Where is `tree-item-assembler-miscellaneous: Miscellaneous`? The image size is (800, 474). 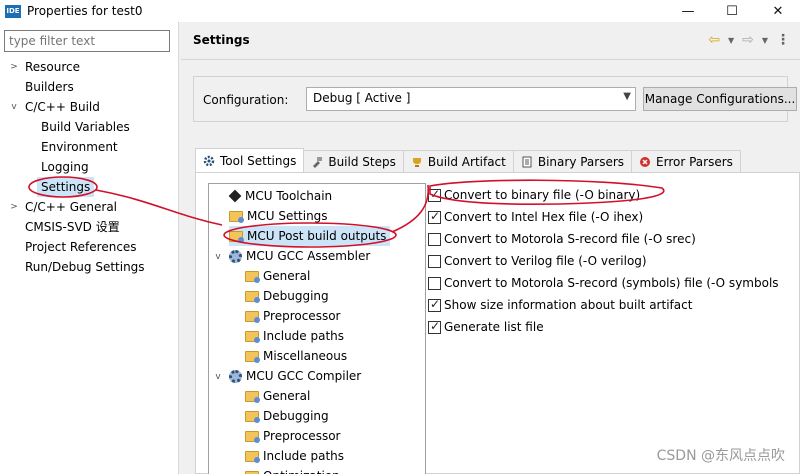 tree-item-assembler-miscellaneous: Miscellaneous is located at coordinates (296, 356).